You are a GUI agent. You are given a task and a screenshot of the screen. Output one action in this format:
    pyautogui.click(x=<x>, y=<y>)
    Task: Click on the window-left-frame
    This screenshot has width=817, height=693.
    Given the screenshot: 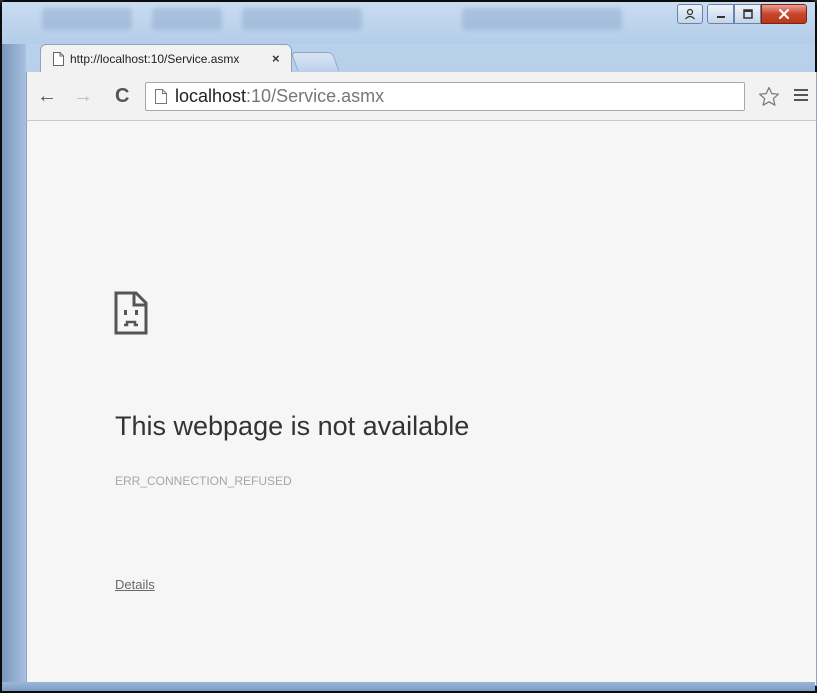 What is the action you would take?
    pyautogui.click(x=14, y=367)
    